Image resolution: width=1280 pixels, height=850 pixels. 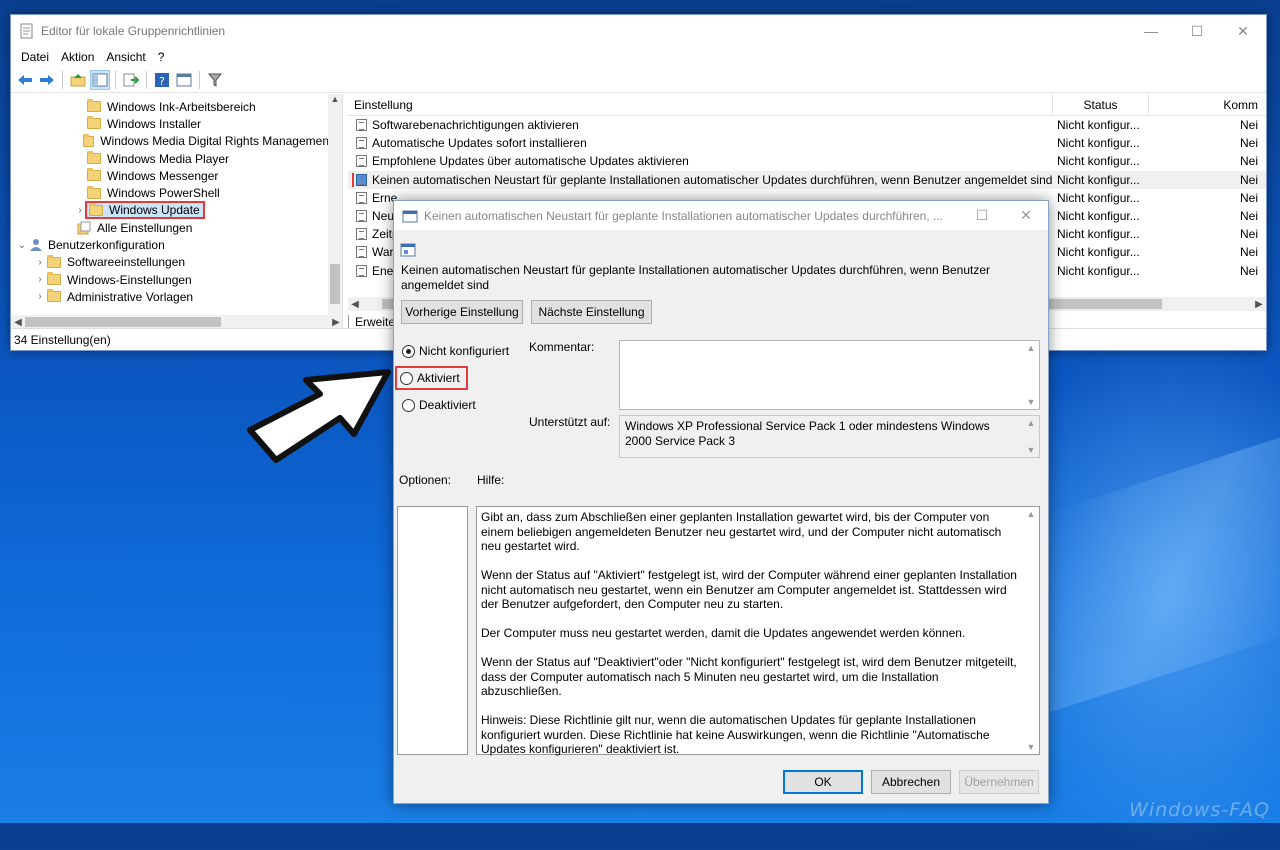 I want to click on tree-item: › Windows-Einstellungen, so click(x=170, y=279).